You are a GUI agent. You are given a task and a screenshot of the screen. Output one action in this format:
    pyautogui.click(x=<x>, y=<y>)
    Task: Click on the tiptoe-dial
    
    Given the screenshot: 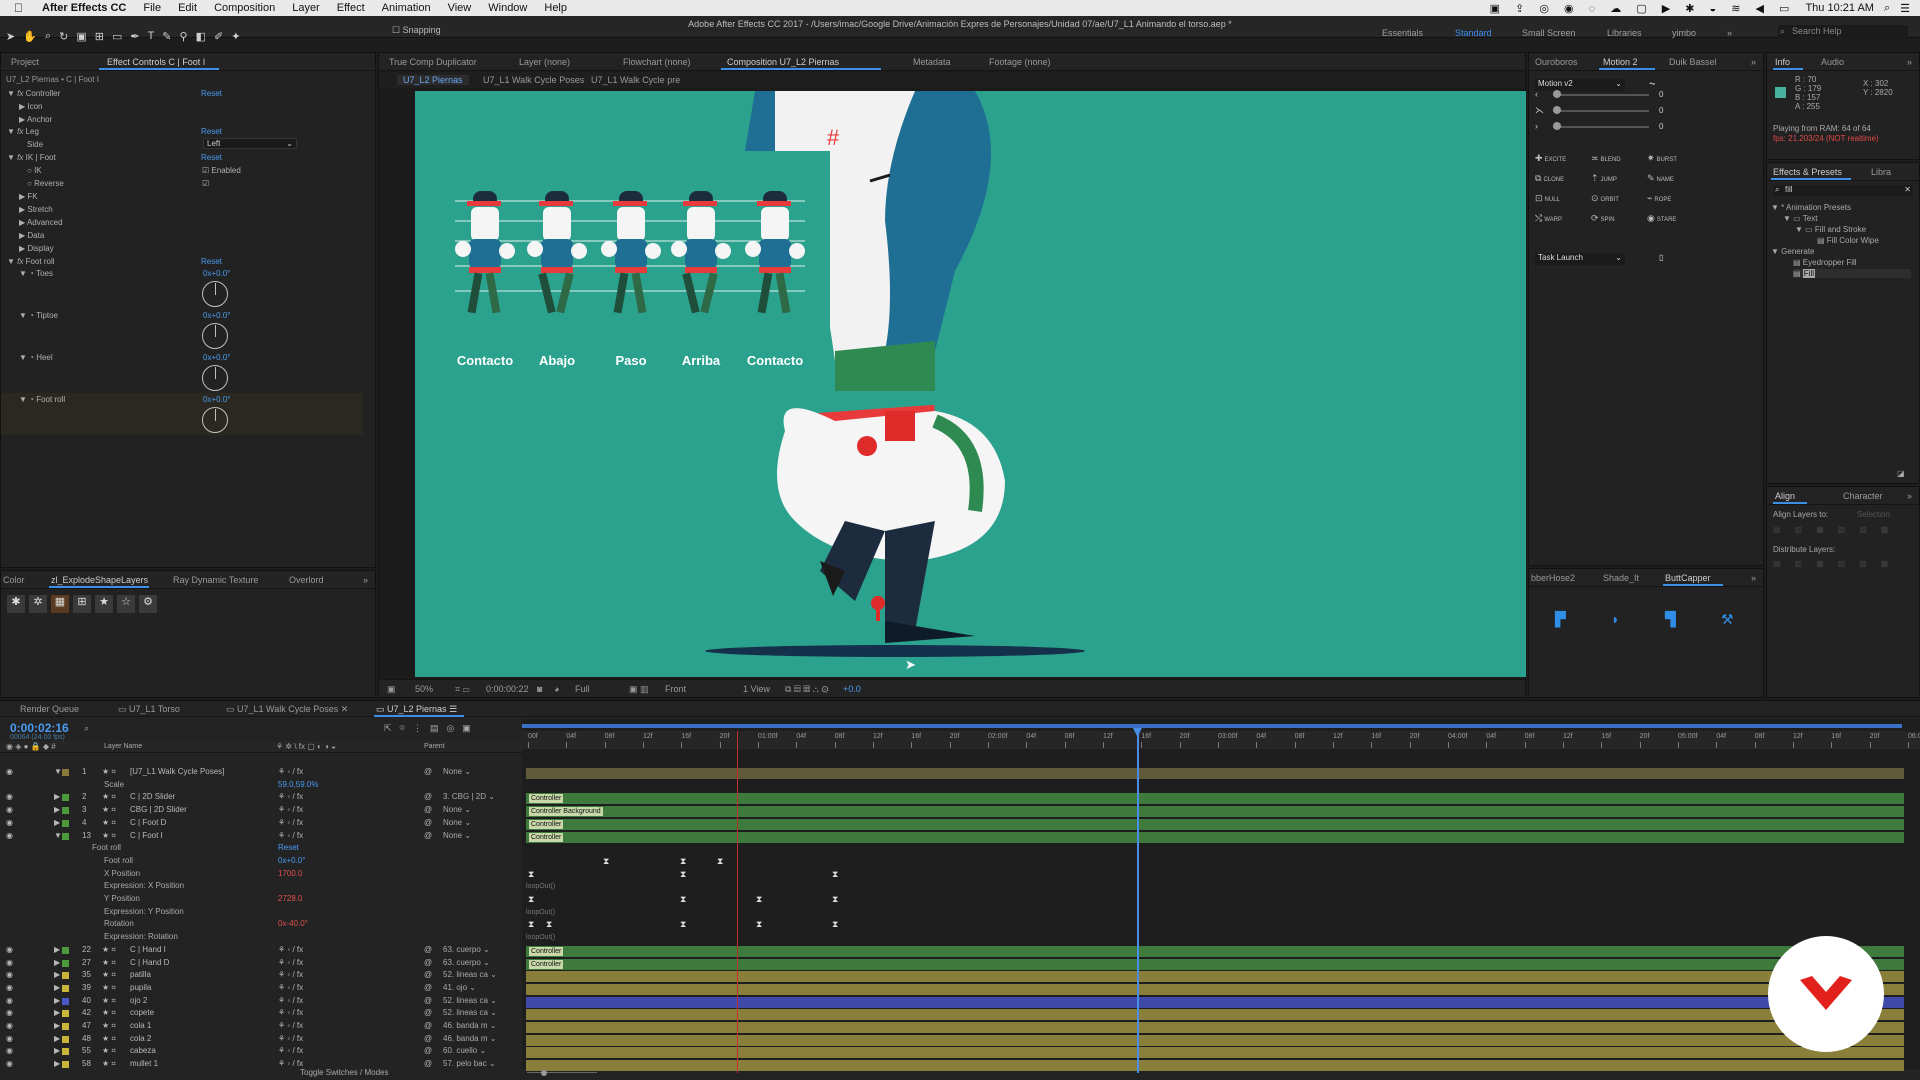 What is the action you would take?
    pyautogui.click(x=215, y=336)
    